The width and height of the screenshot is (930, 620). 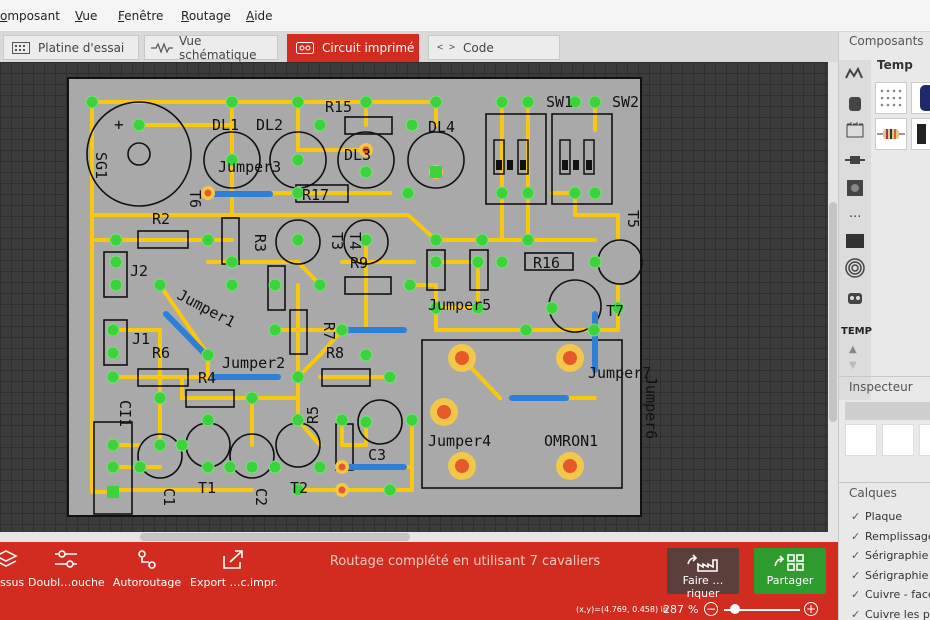 What do you see at coordinates (884, 516) in the screenshot?
I see `layer-label: Plaque` at bounding box center [884, 516].